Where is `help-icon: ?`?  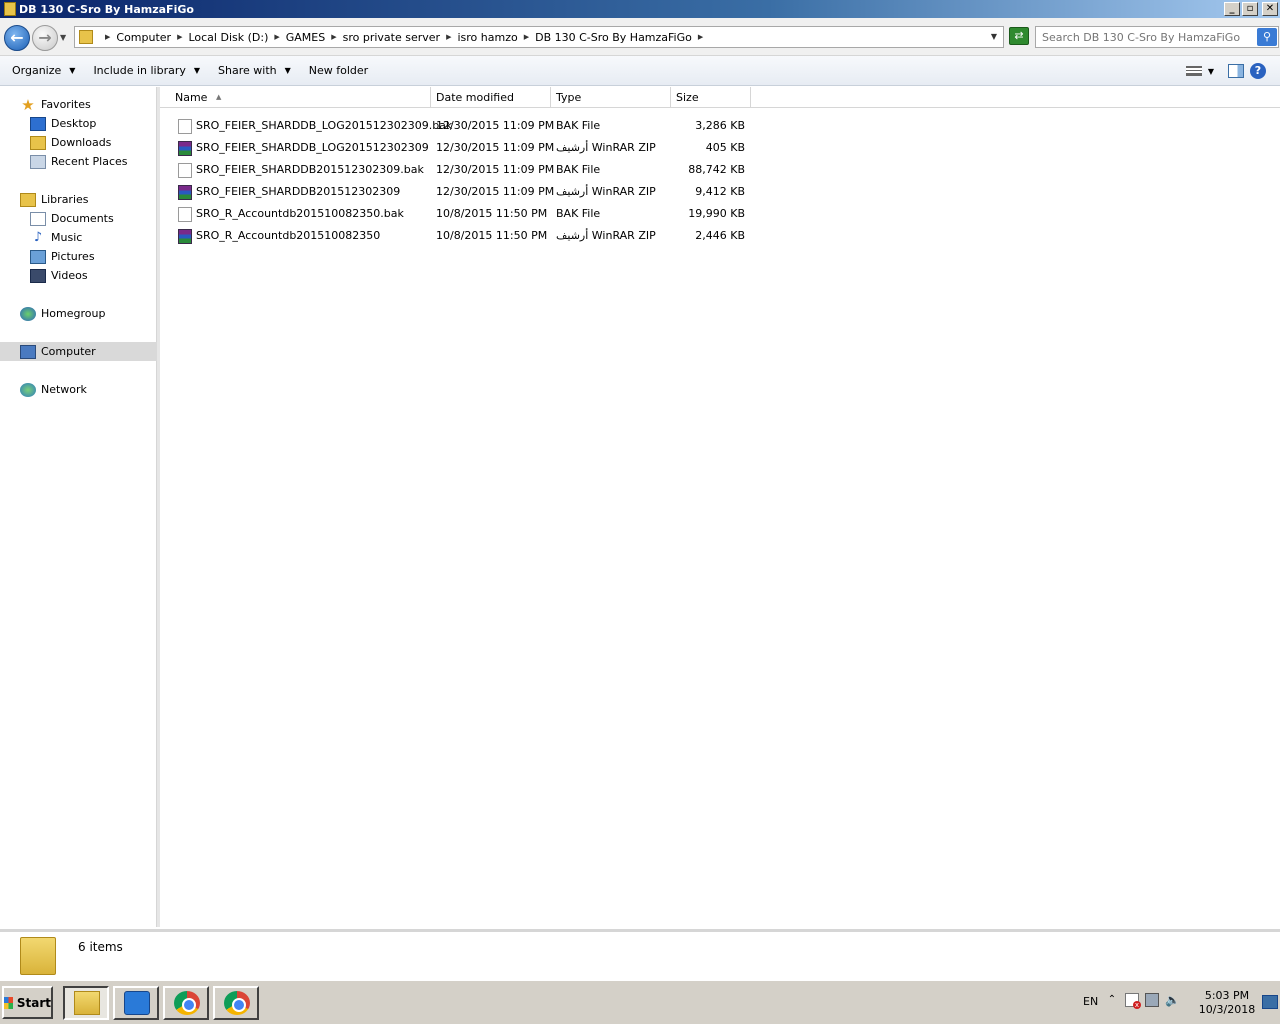
help-icon: ? is located at coordinates (1258, 71).